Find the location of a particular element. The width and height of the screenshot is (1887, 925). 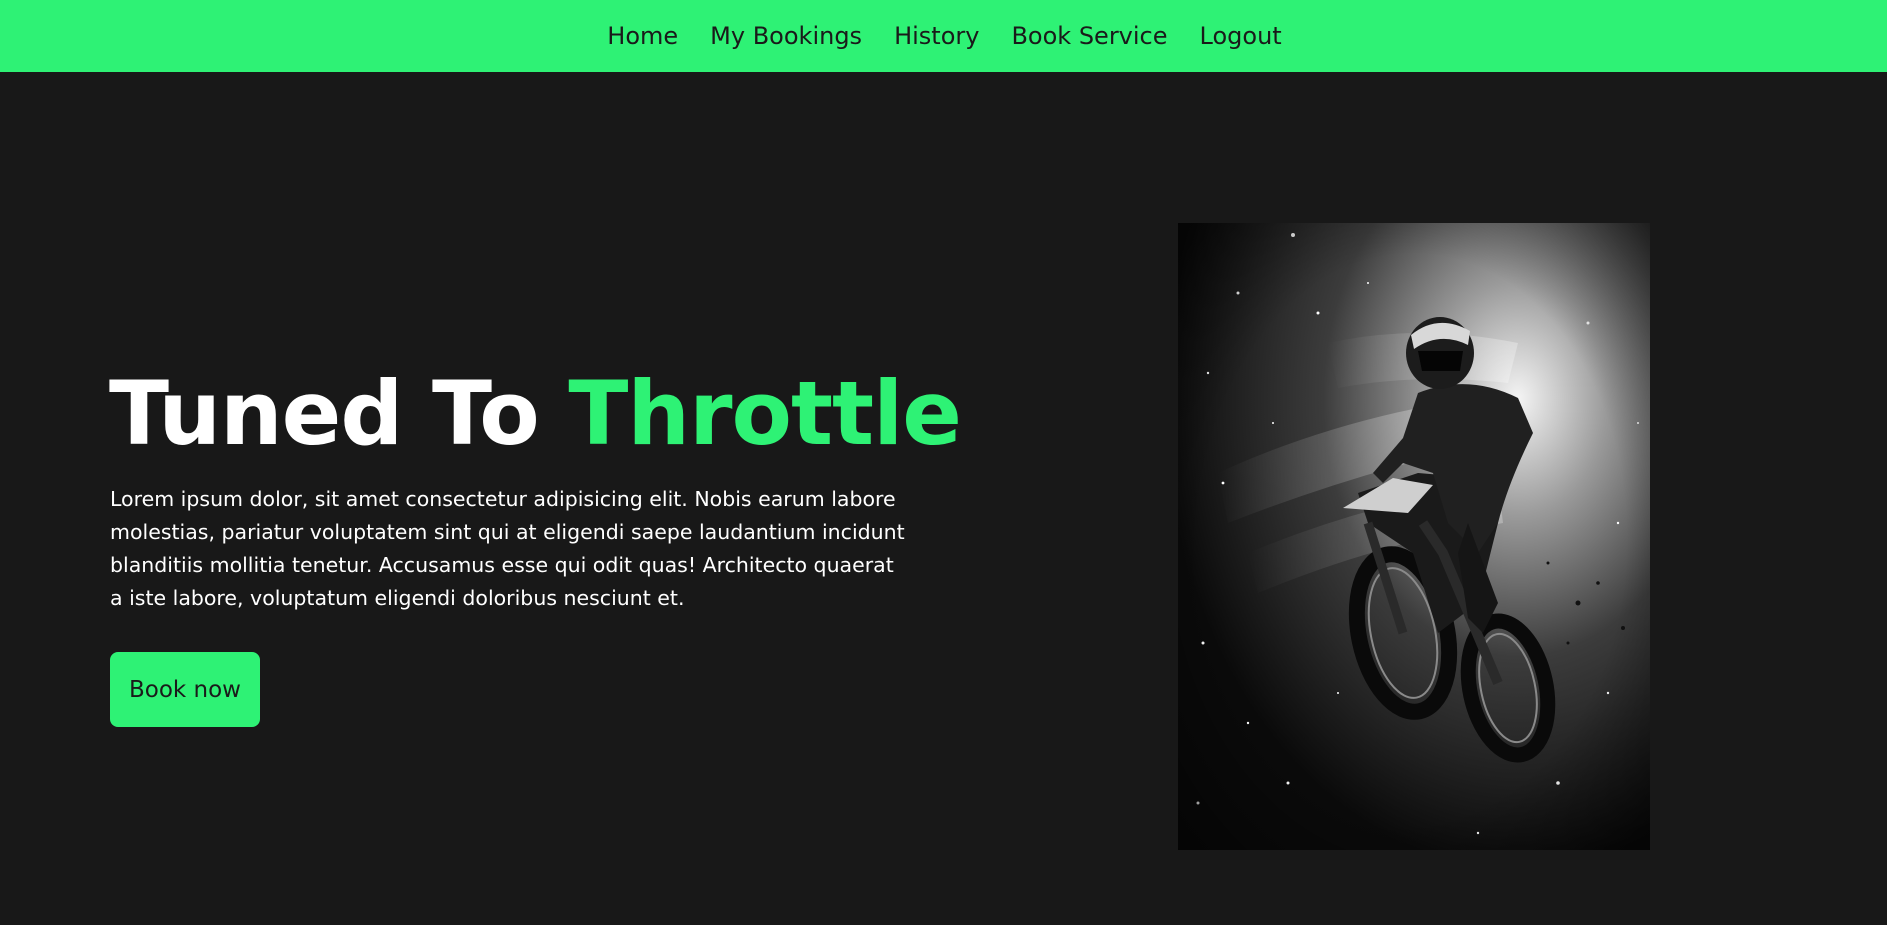

nav-link-home: Home is located at coordinates (642, 36).